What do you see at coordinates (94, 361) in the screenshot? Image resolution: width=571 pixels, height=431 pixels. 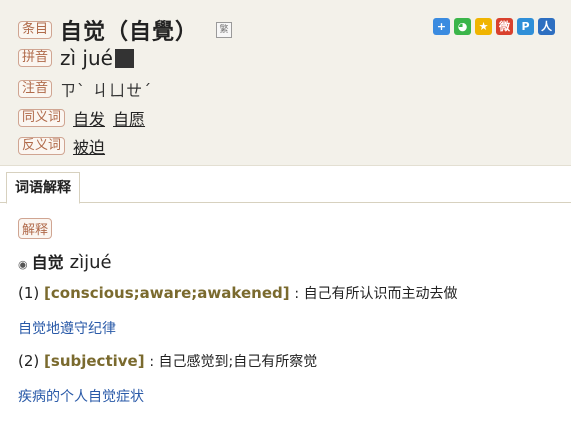 I see `sense-english: [subjective]` at bounding box center [94, 361].